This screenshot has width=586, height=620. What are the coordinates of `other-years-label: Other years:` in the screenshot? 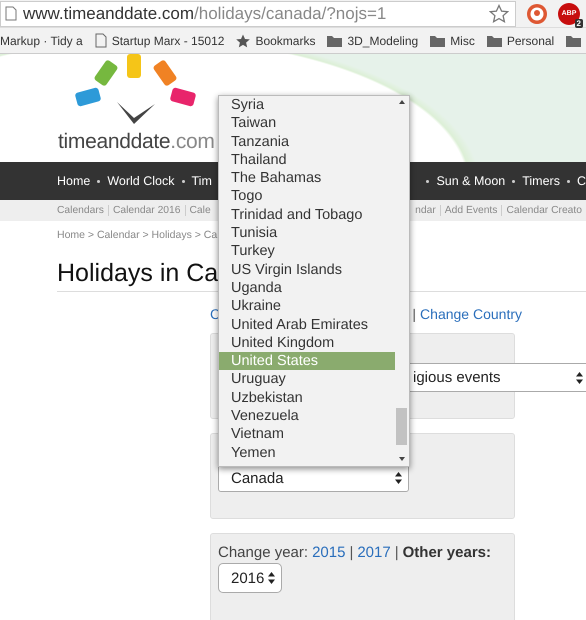 It's located at (446, 552).